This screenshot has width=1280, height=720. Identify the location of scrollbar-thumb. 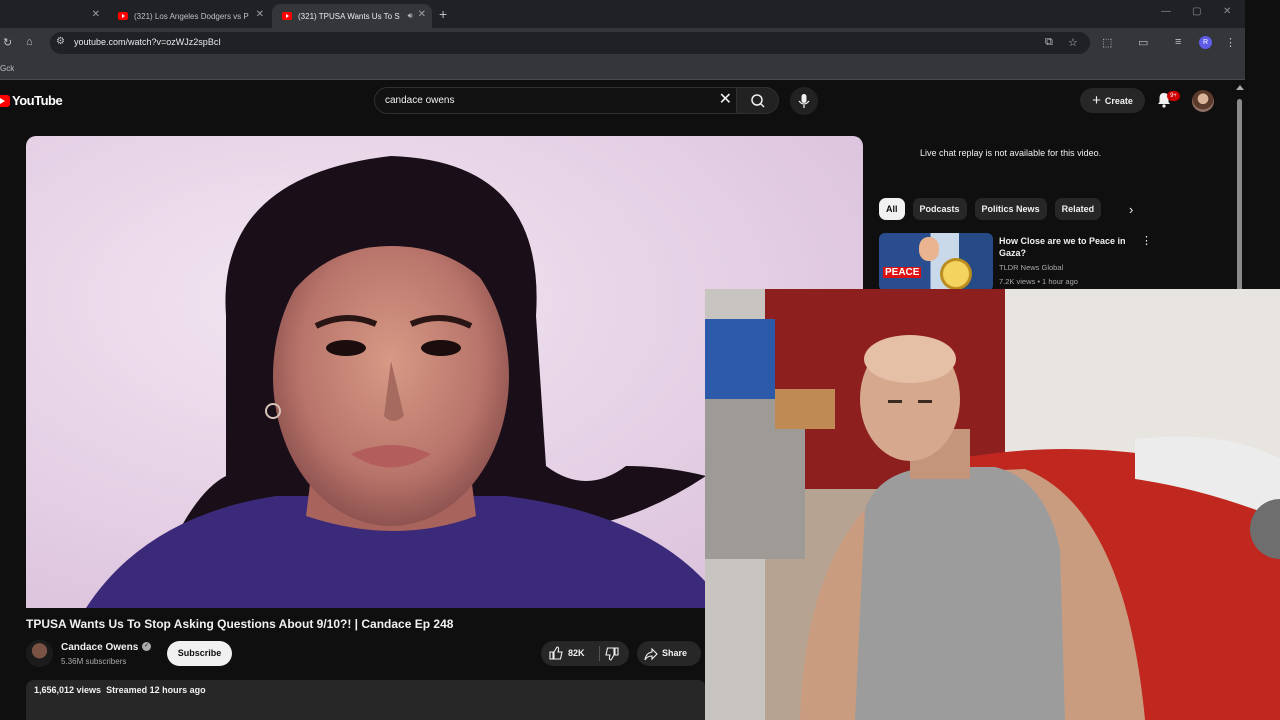
(1239, 209).